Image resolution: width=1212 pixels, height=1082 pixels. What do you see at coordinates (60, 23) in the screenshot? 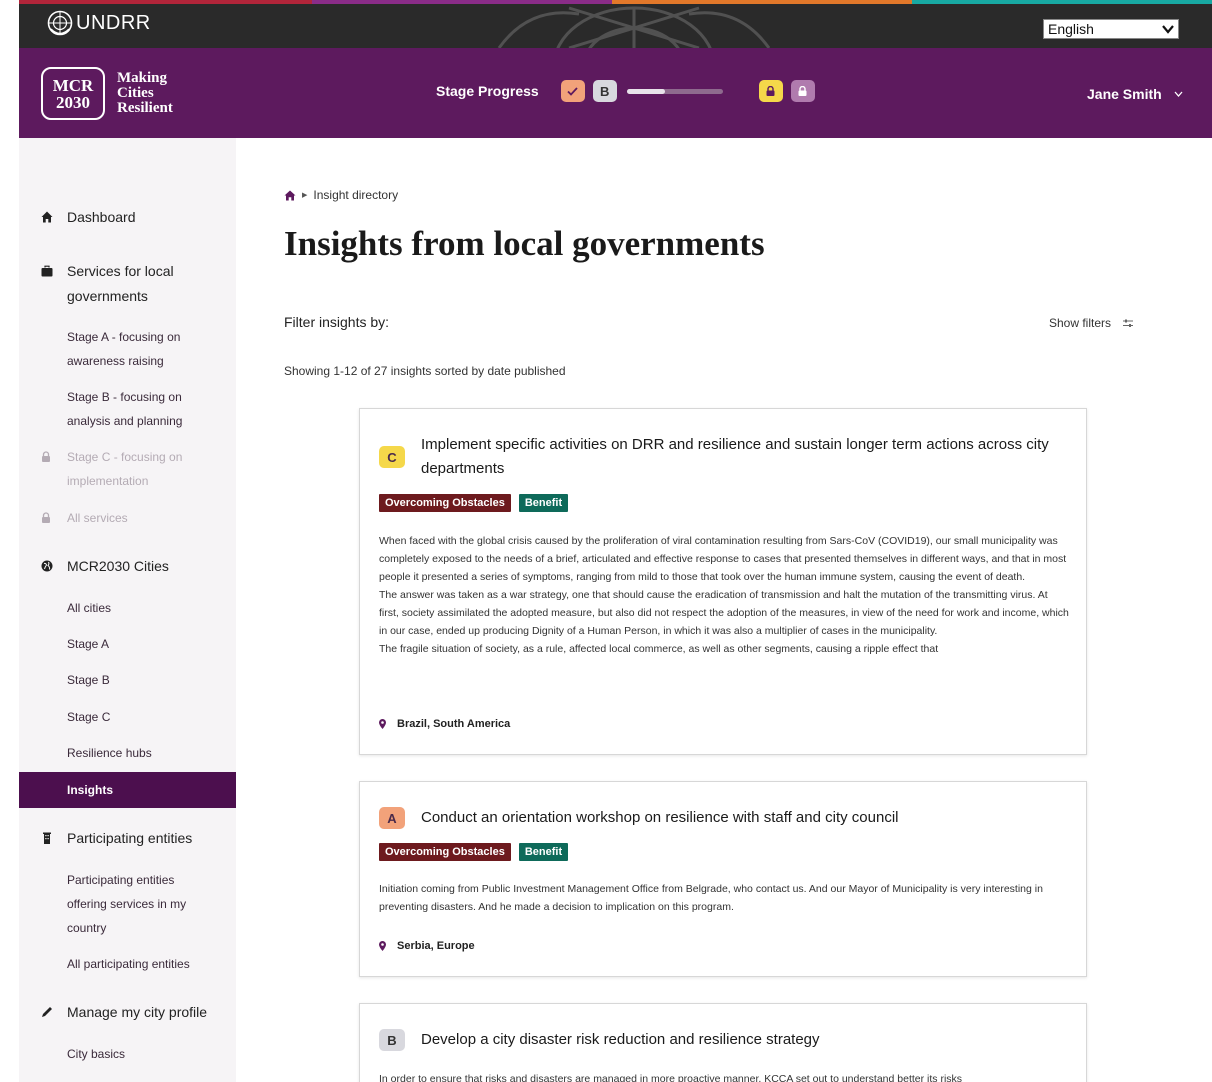
I see `un-emblem-icon` at bounding box center [60, 23].